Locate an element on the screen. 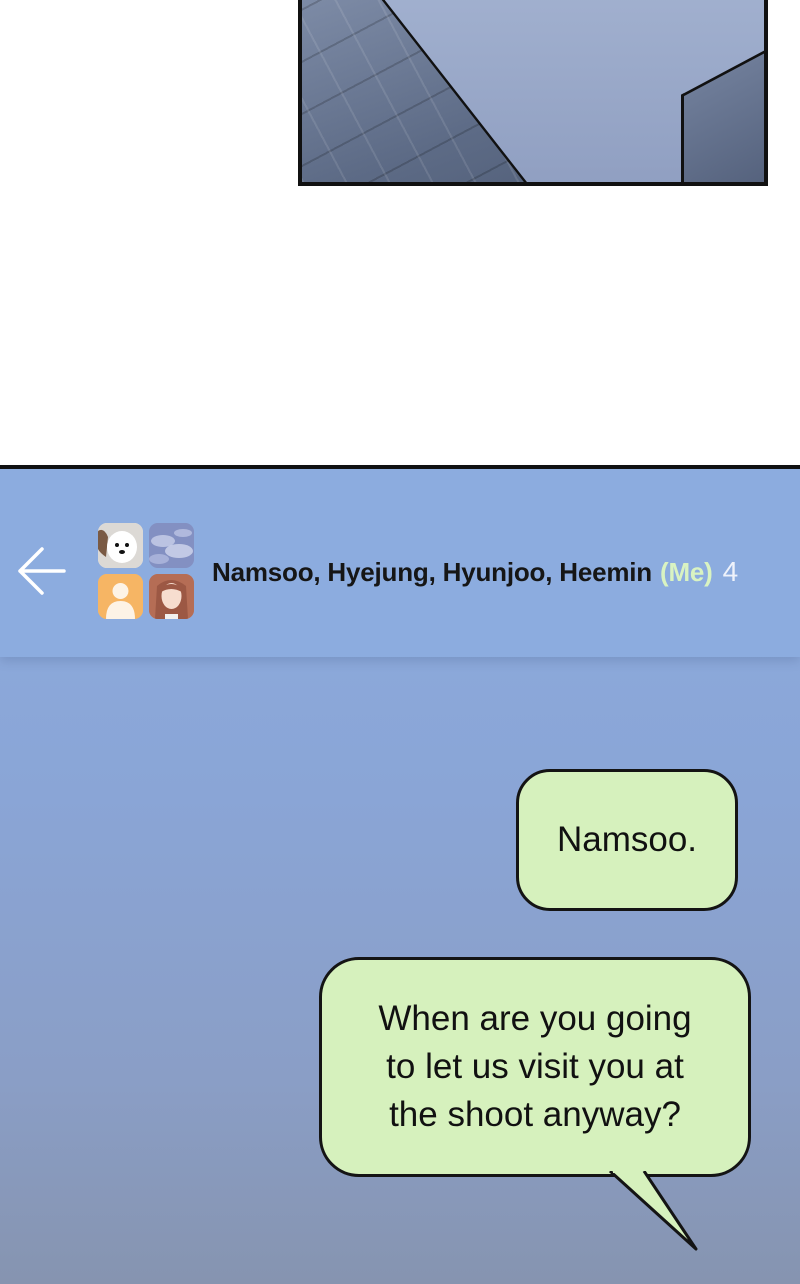 This screenshot has height=1284, width=800. sky-icon is located at coordinates (171, 545).